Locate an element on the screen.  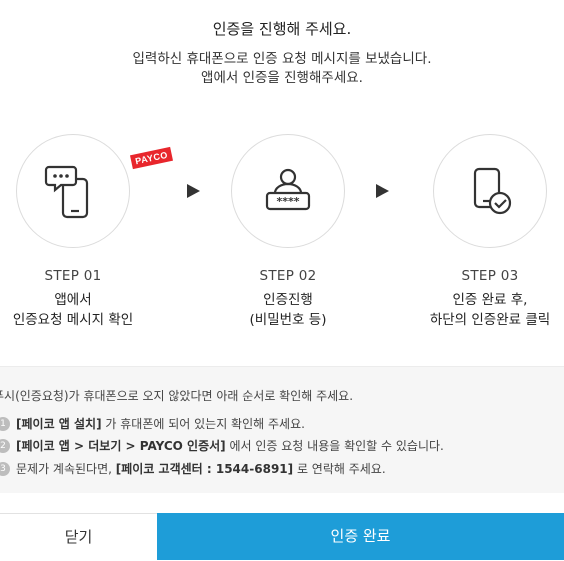
step-3-desc-line-1: 인증 완료 후, is located at coordinates (490, 300).